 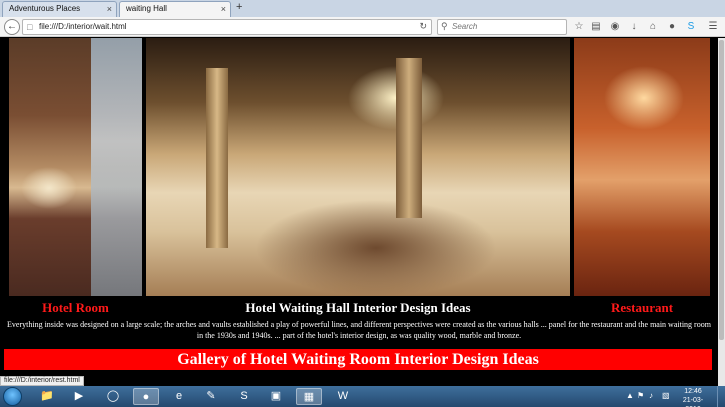 What do you see at coordinates (239, 7) in the screenshot?
I see `new-tab-button: +` at bounding box center [239, 7].